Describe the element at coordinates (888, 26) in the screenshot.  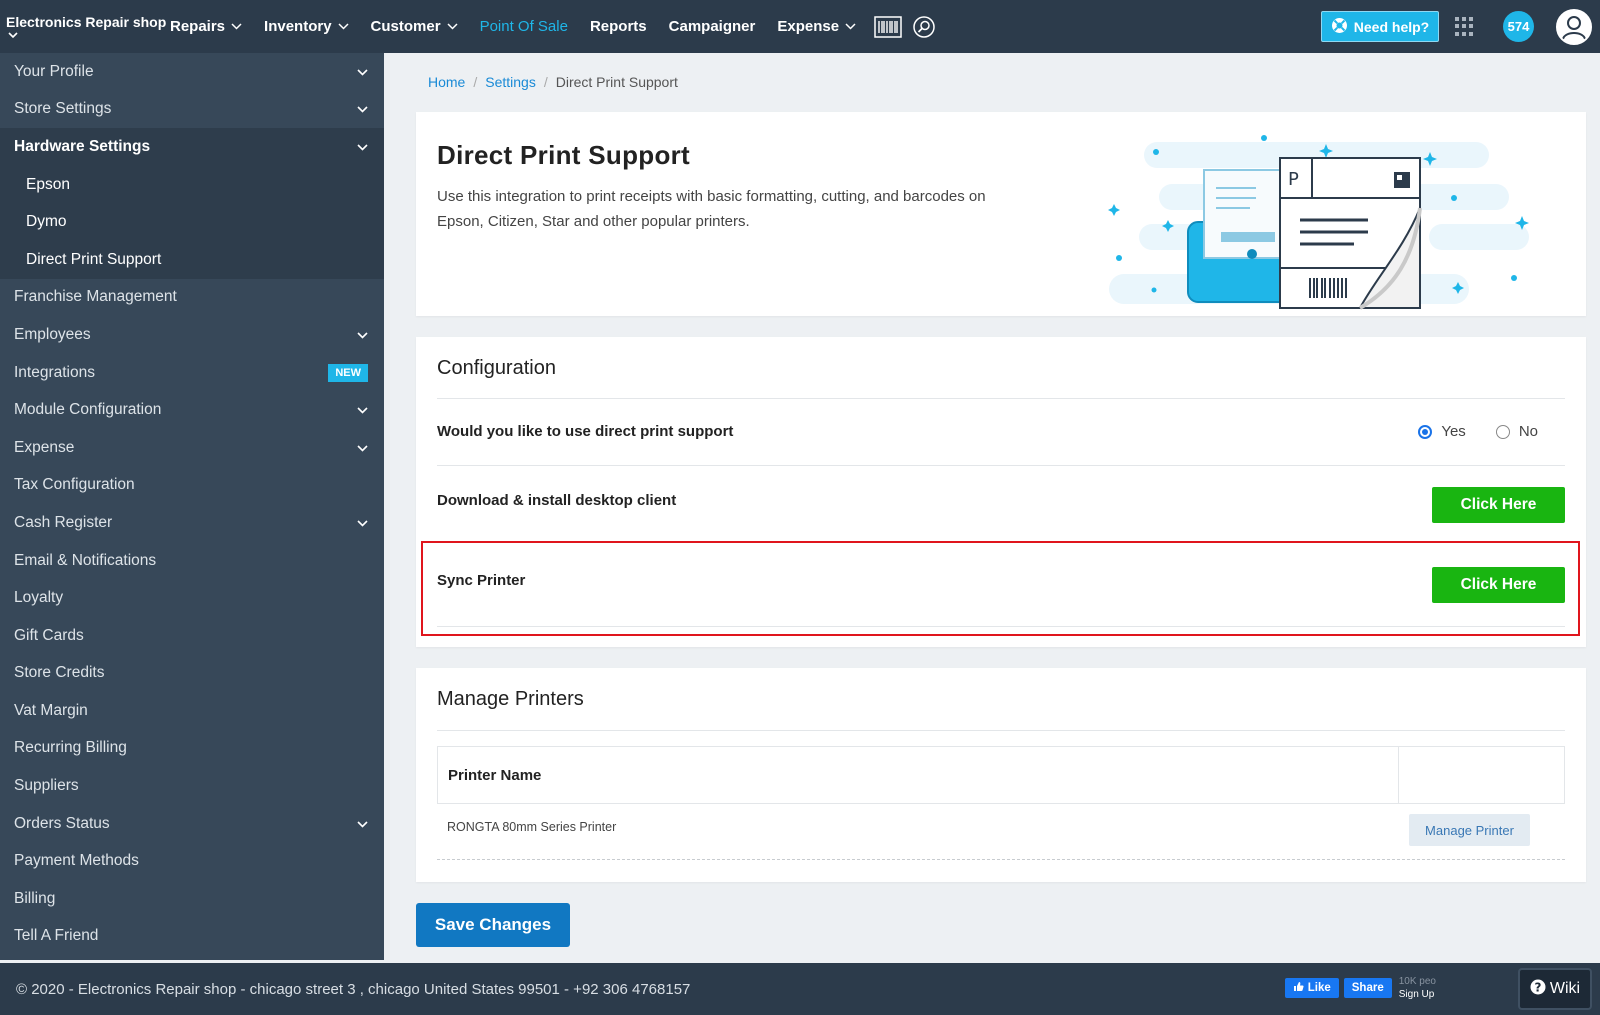
I see `barcode-icon` at that location.